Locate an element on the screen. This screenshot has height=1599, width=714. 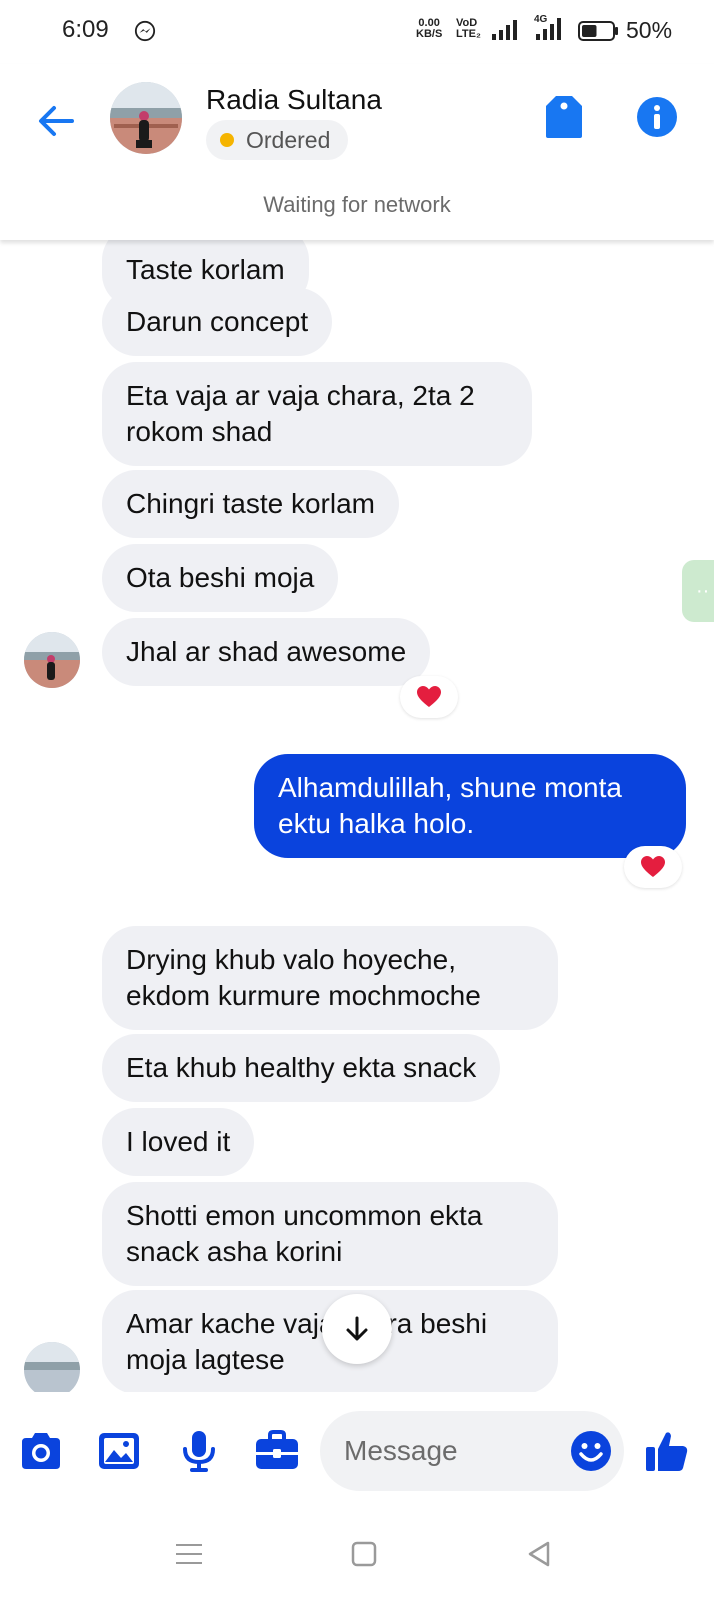
system-navigation-bar is located at coordinates (357, 1554).